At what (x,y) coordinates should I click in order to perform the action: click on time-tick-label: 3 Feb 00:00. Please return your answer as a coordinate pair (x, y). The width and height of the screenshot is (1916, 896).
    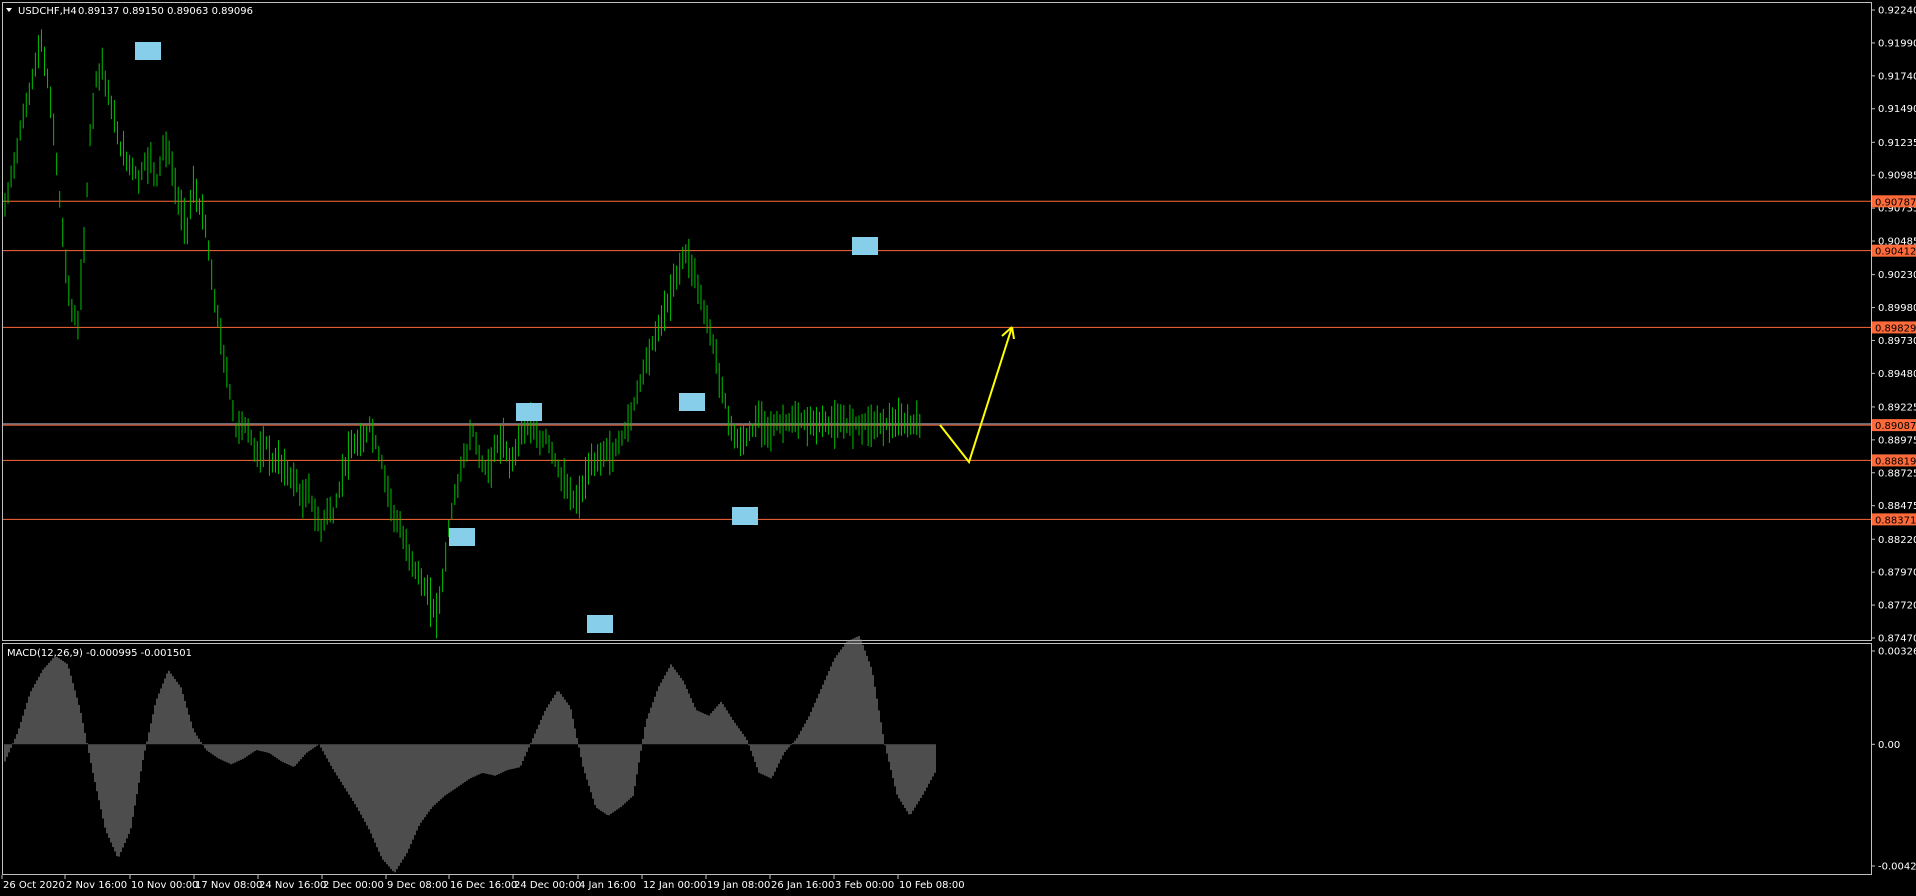
    Looking at the image, I should click on (864, 885).